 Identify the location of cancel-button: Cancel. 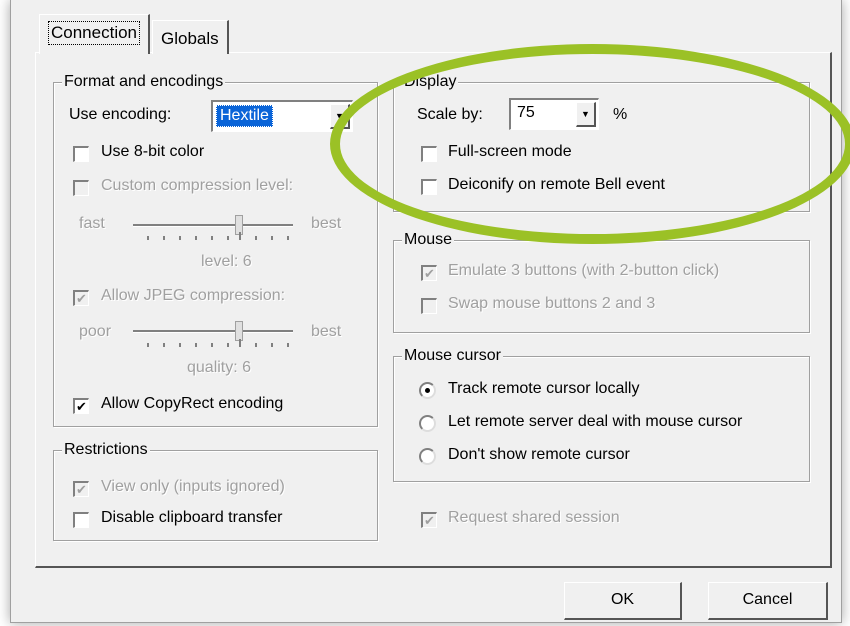
(768, 601).